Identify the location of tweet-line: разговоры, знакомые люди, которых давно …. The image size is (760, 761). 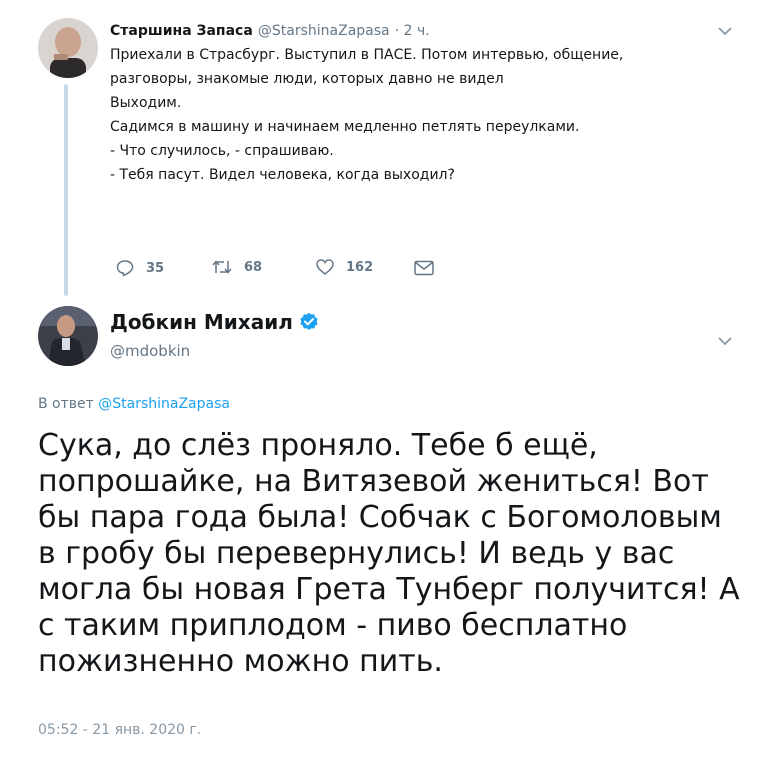
(307, 79).